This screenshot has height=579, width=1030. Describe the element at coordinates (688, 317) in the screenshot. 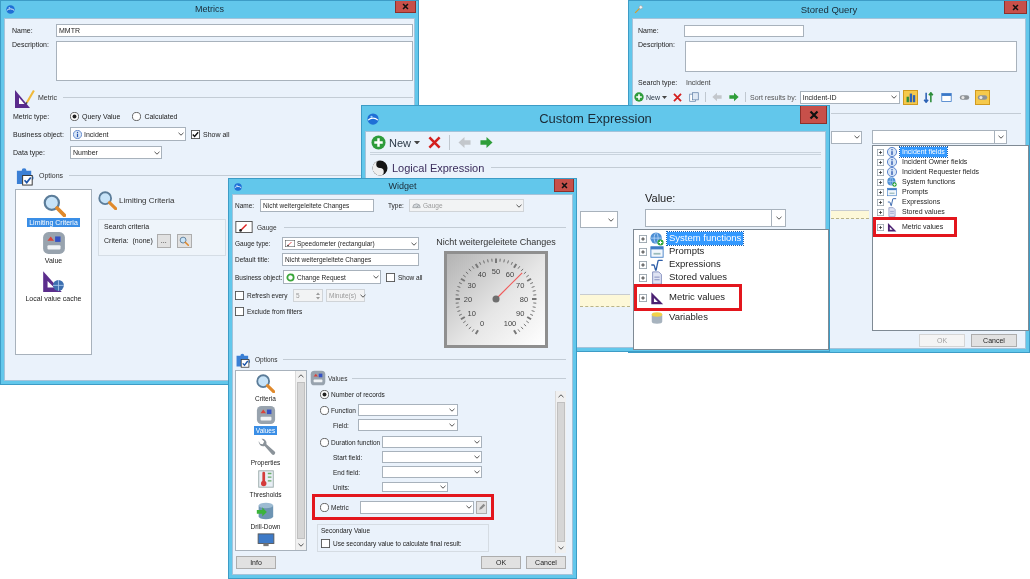

I see `tree-item: Variables` at that location.